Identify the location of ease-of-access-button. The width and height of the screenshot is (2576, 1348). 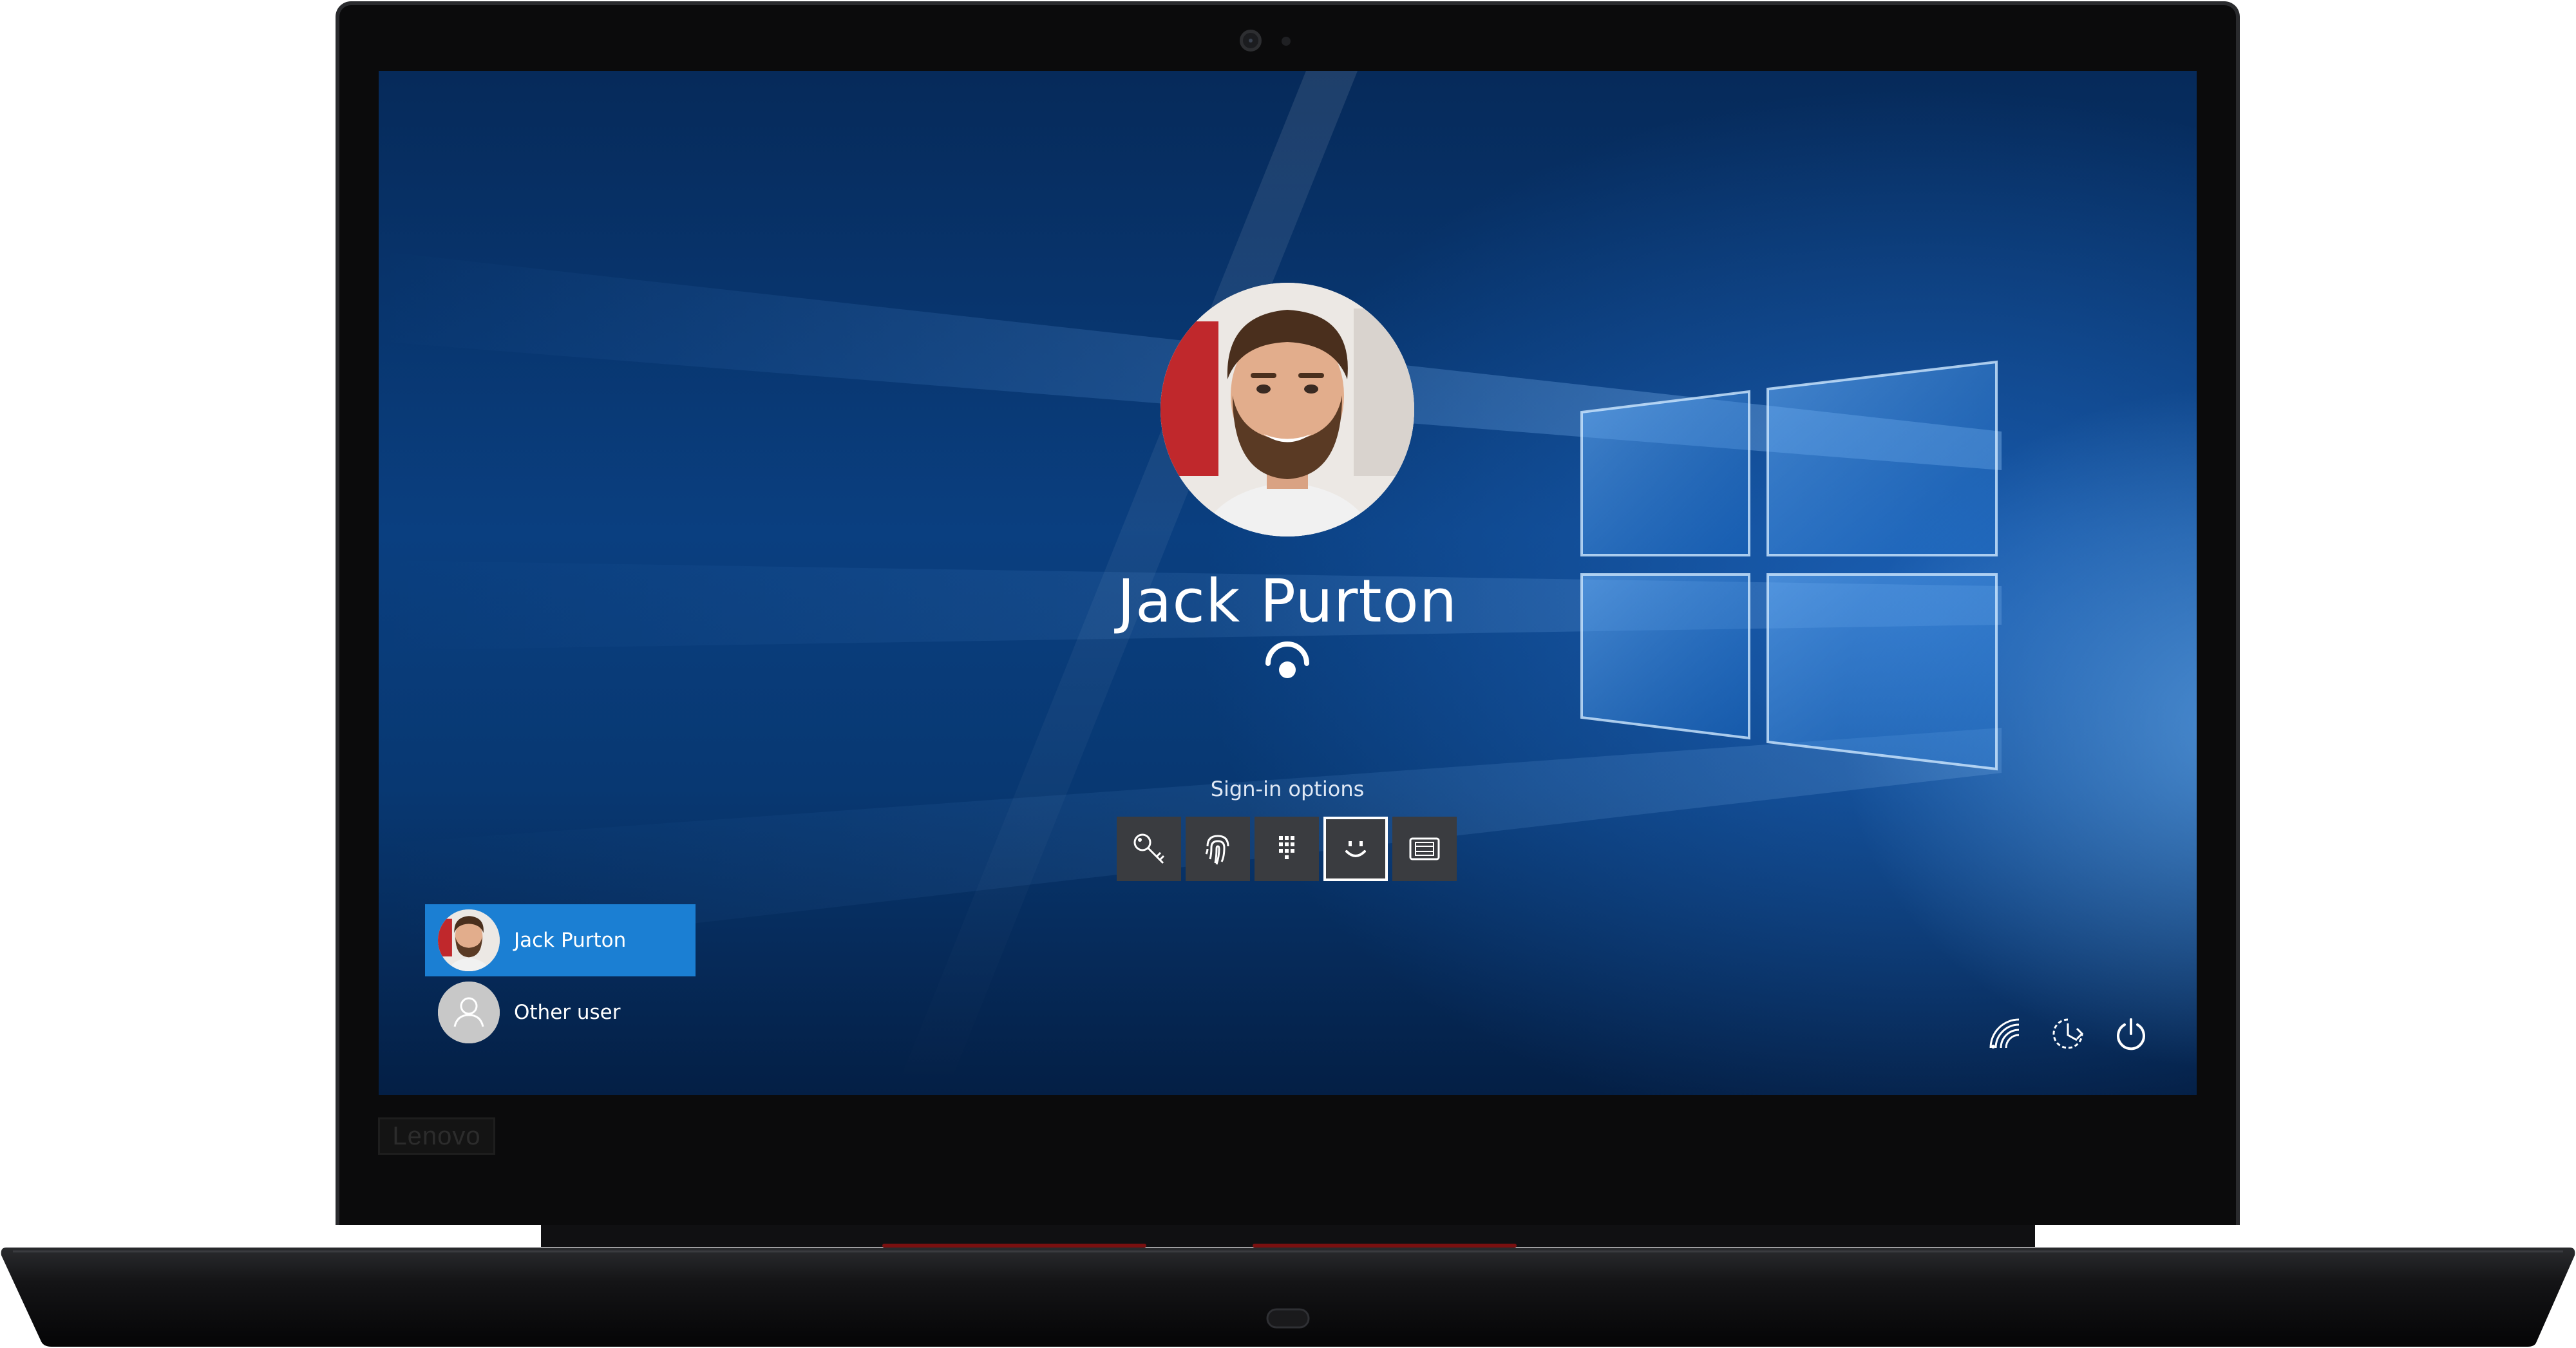
(2068, 1033).